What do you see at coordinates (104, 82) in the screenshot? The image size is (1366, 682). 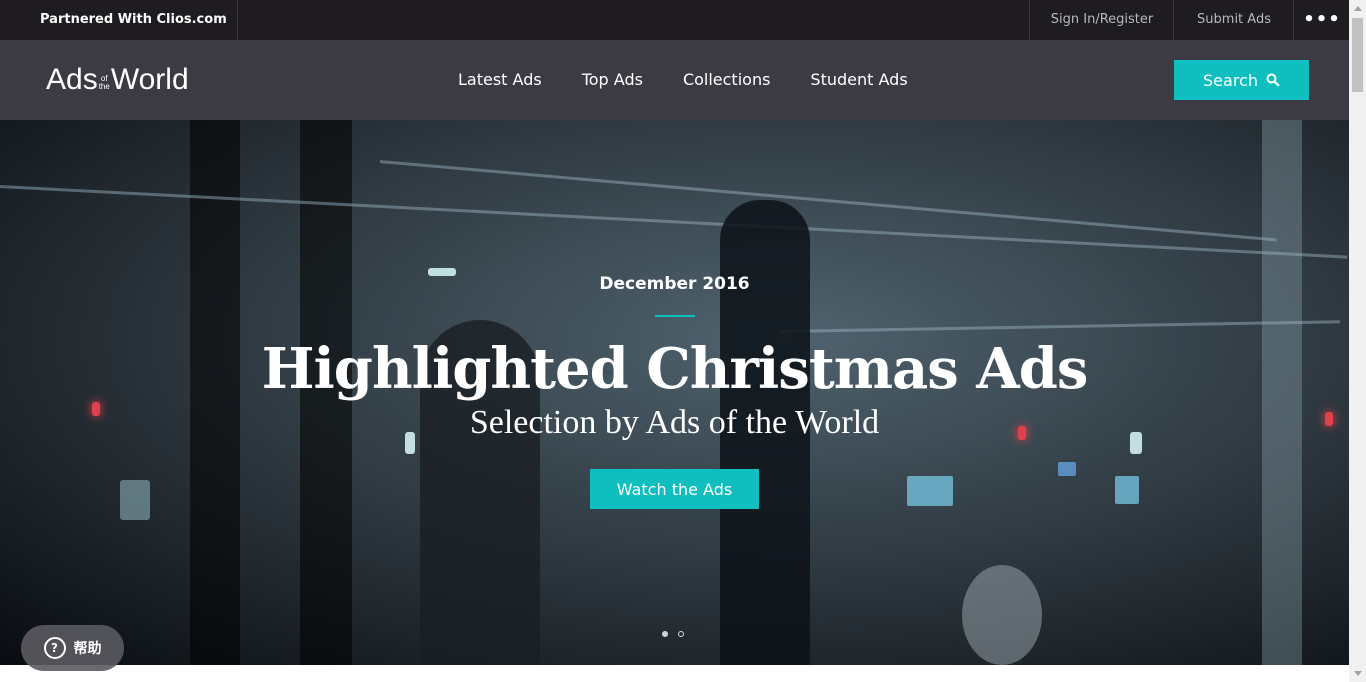 I see `logo-small-text: of the` at bounding box center [104, 82].